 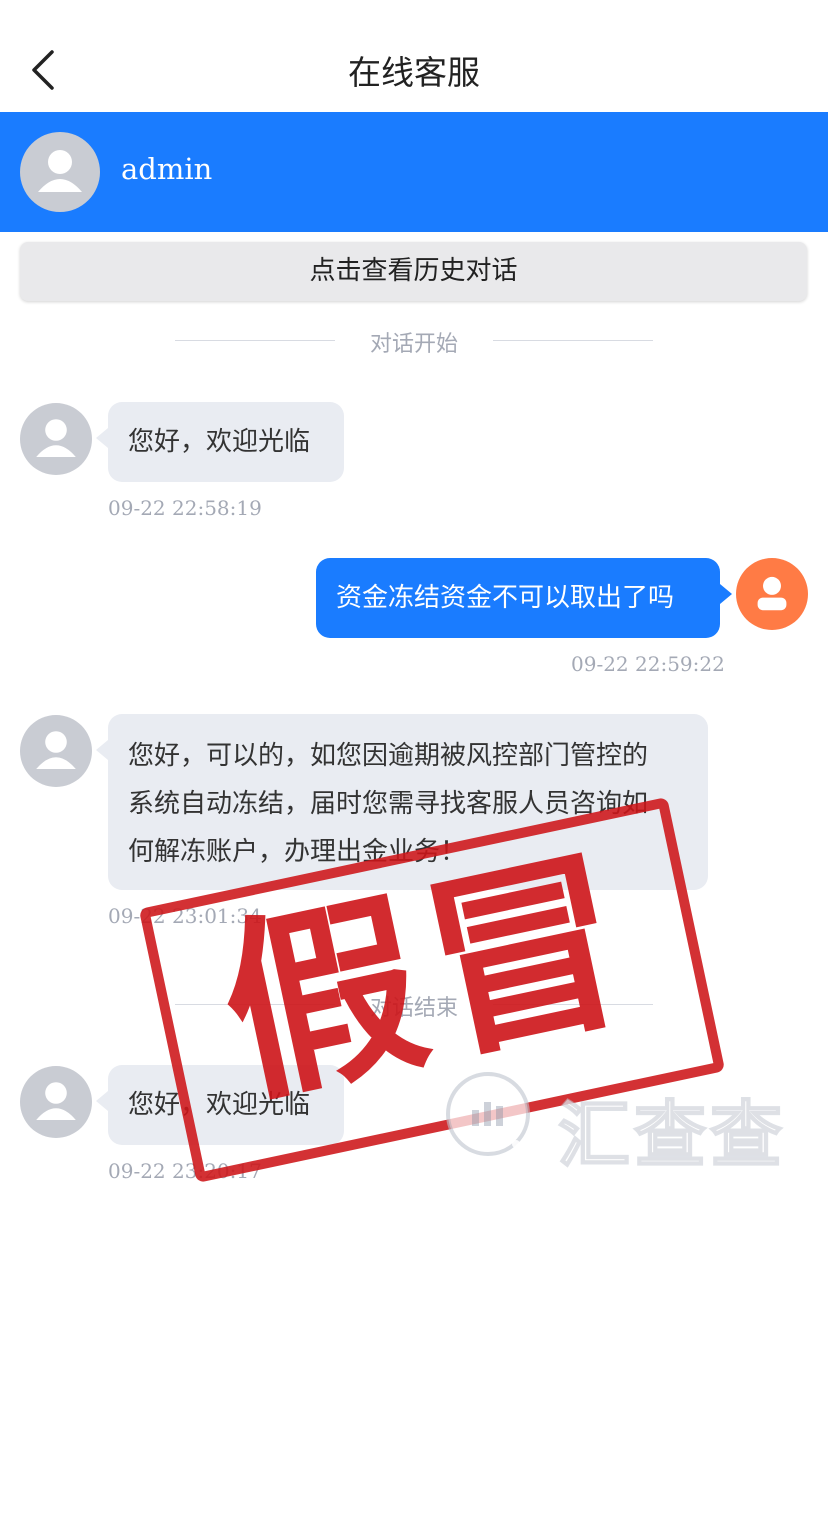 I want to click on user-avatar, so click(x=772, y=594).